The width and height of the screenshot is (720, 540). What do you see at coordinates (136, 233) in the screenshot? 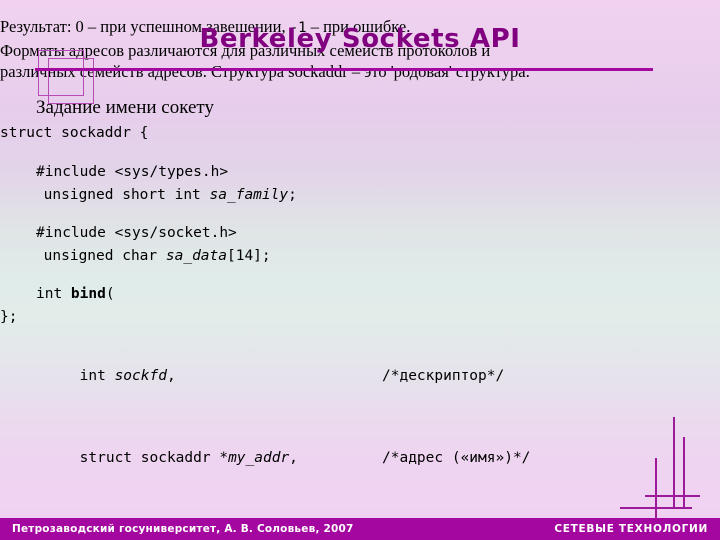
I see `code-line-include-socket: #include <sys/socket.h>` at bounding box center [136, 233].